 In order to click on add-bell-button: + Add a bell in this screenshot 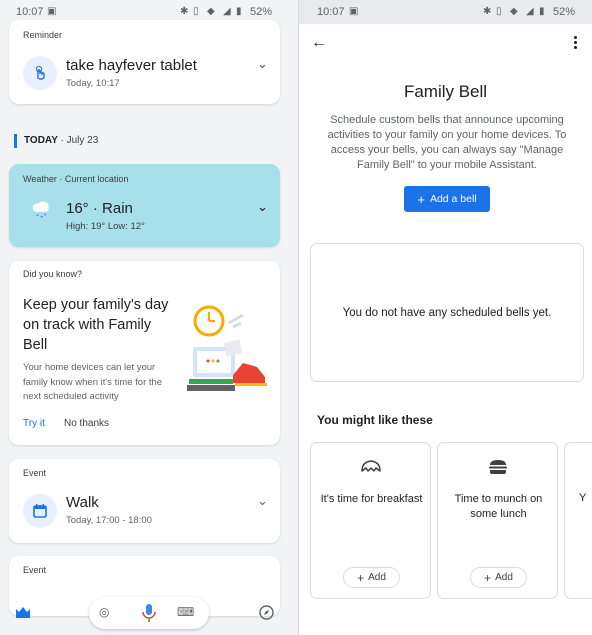, I will do `click(447, 199)`.